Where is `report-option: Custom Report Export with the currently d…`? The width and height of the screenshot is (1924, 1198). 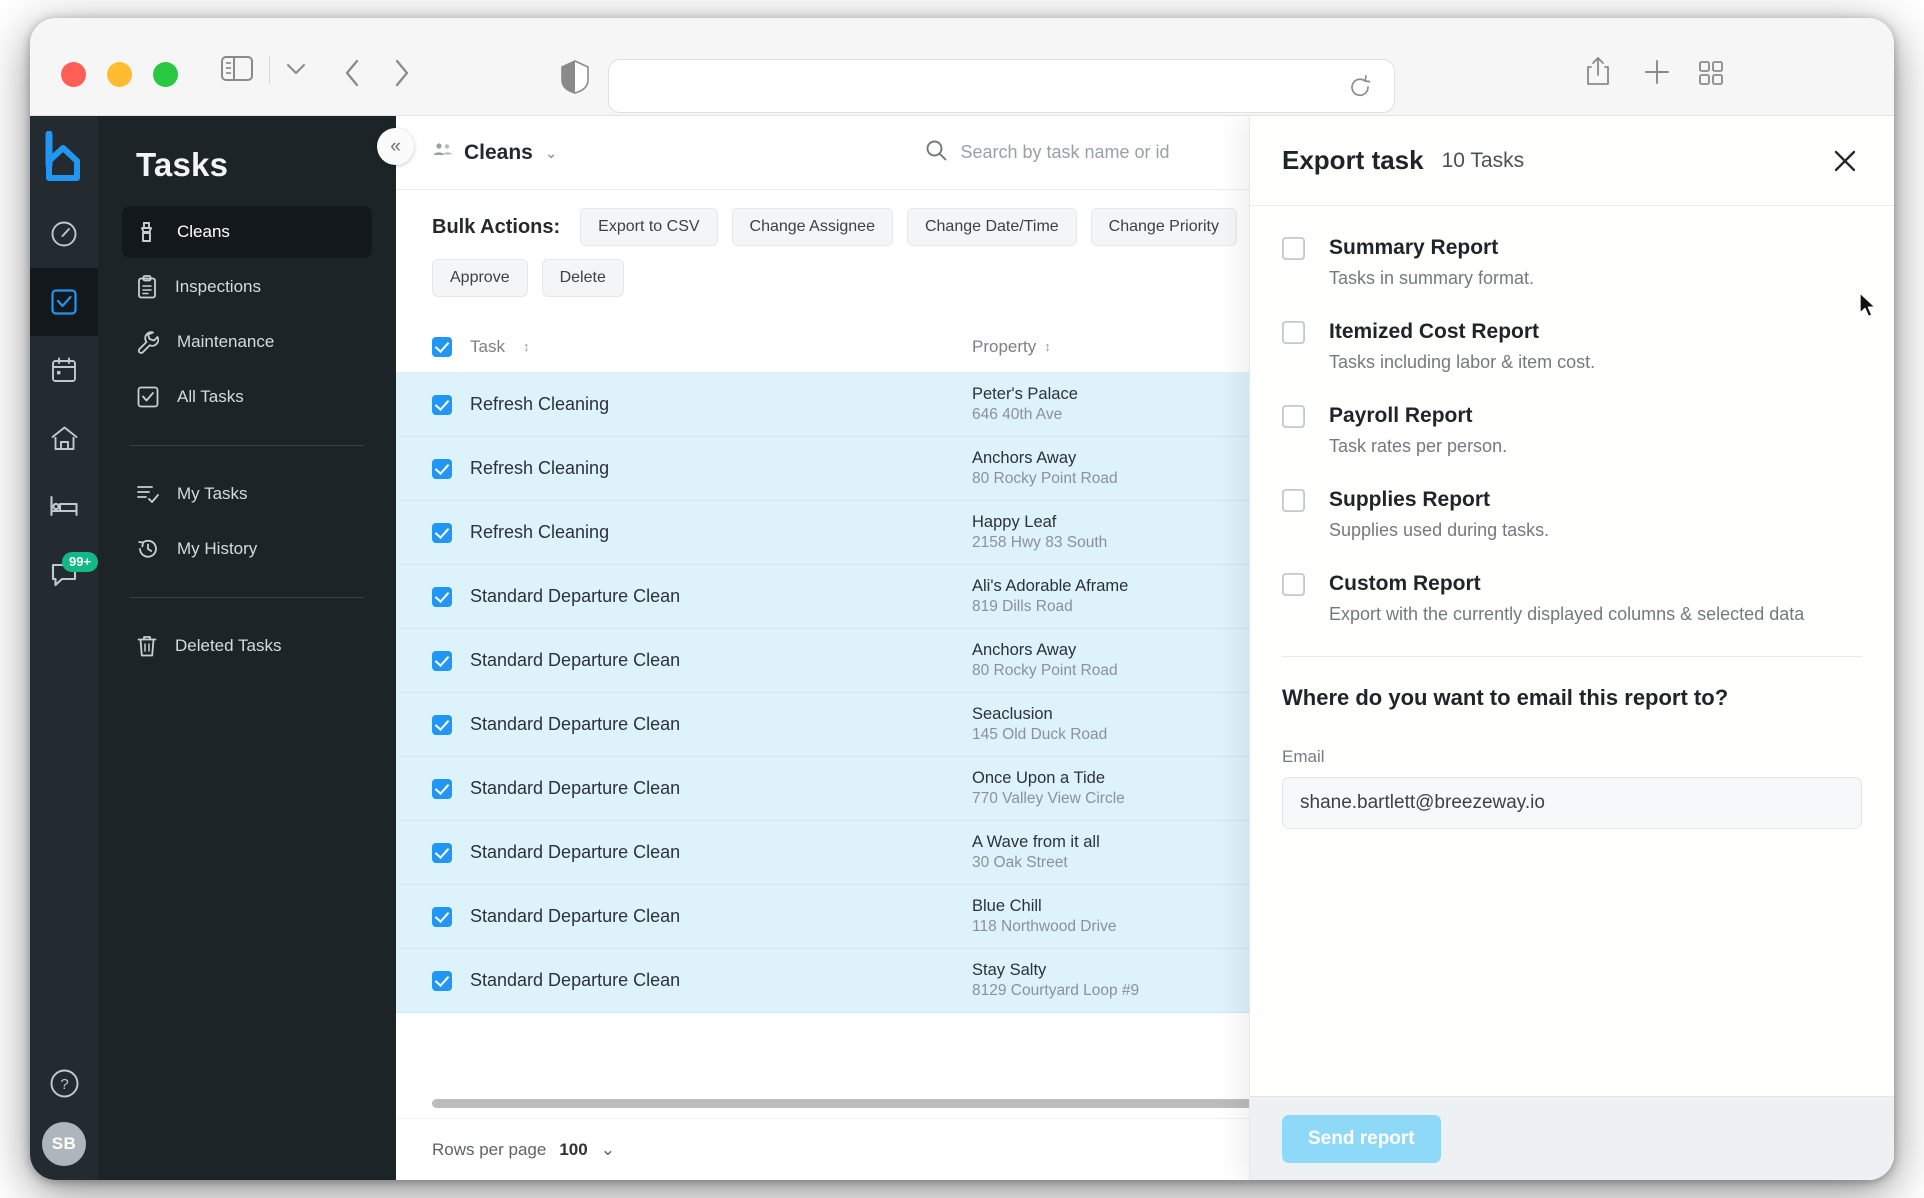
report-option: Custom Report Export with the currently d… is located at coordinates (1572, 598).